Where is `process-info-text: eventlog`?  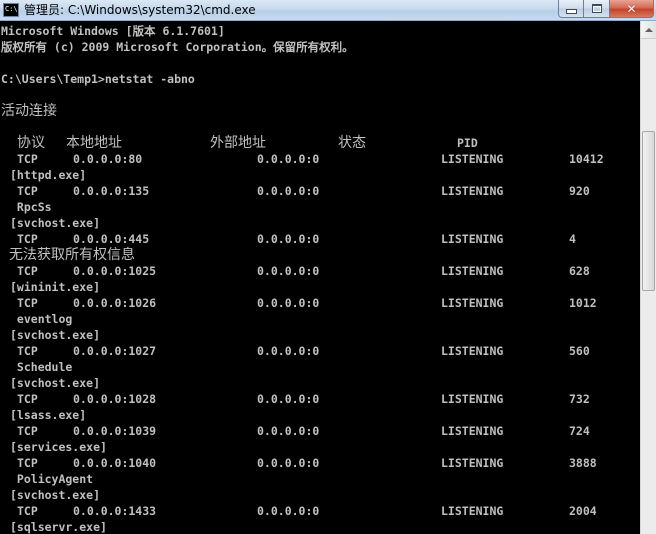 process-info-text: eventlog is located at coordinates (41, 319).